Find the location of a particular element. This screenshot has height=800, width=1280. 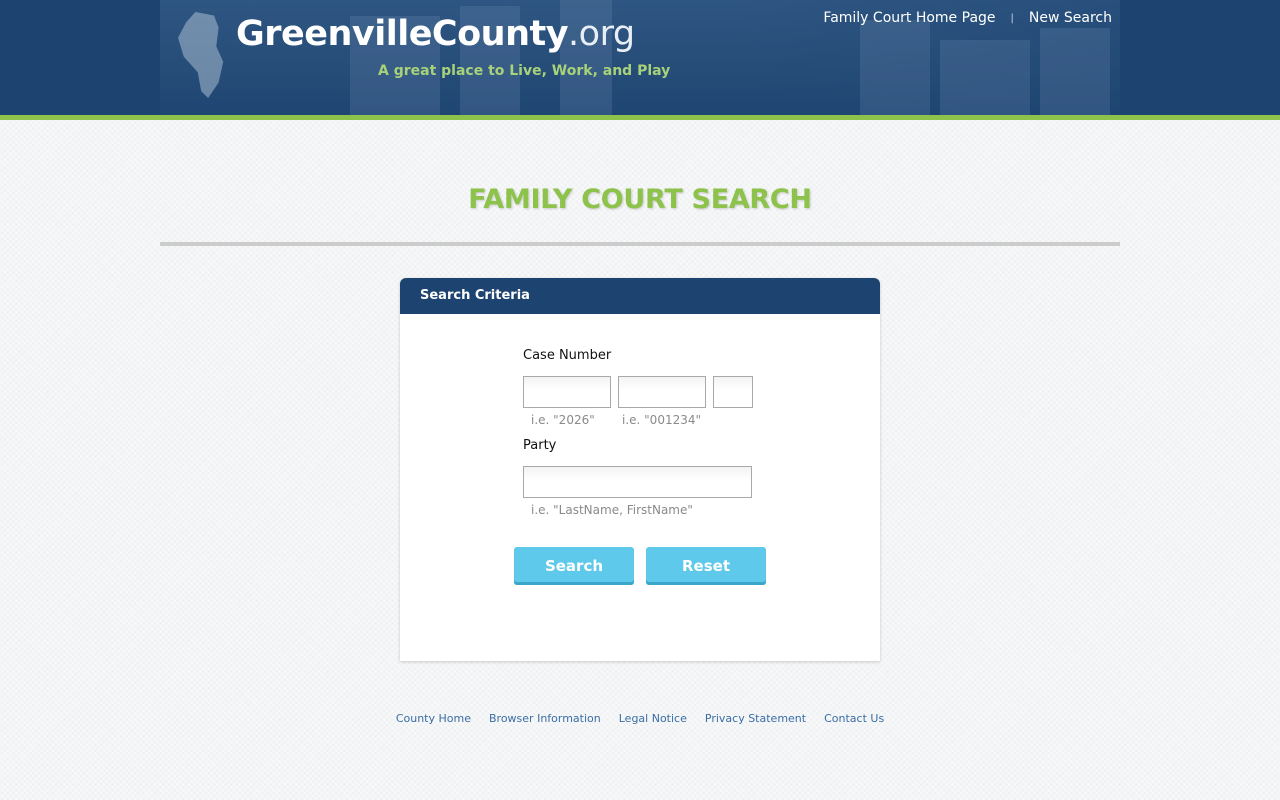

case-number-label: Case Number is located at coordinates (567, 355).